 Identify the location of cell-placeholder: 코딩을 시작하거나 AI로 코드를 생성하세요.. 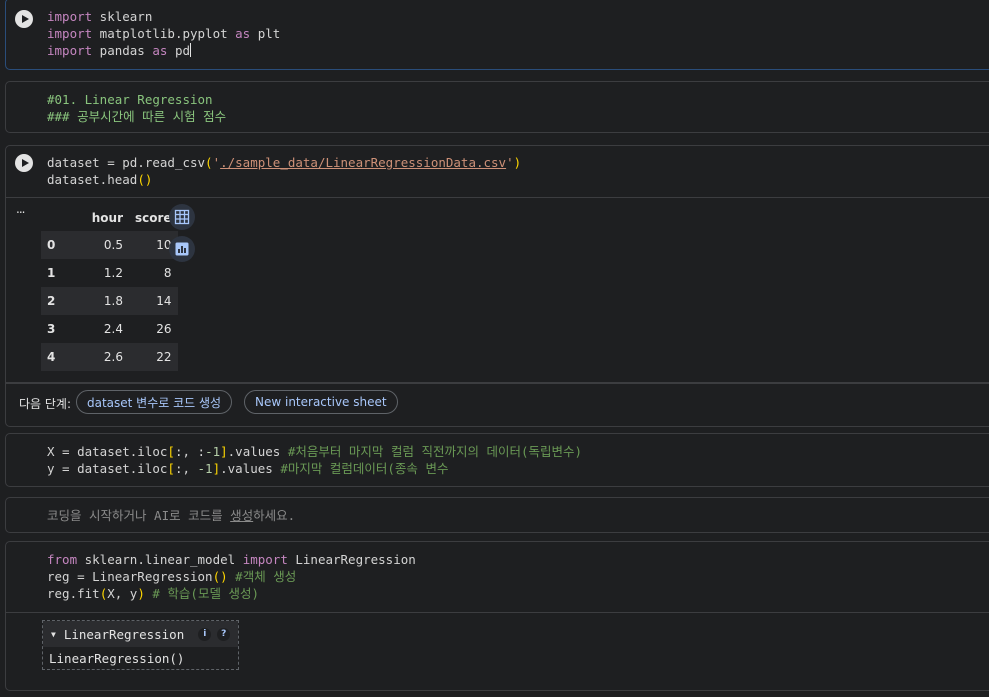
(171, 515).